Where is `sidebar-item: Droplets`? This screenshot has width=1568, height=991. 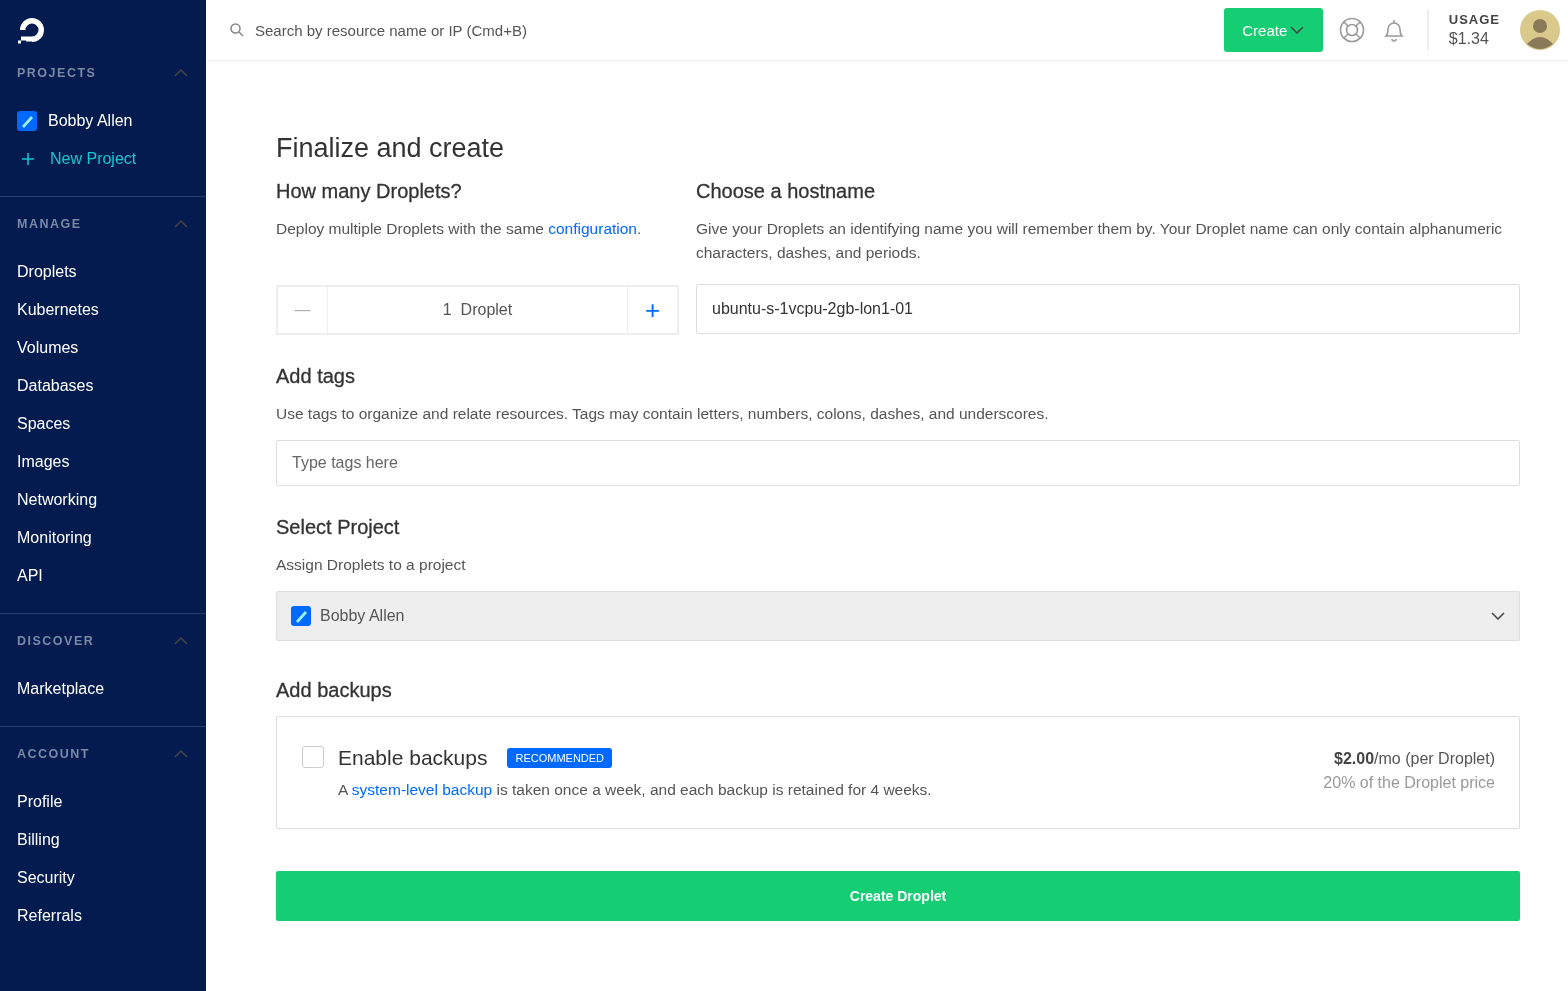
sidebar-item: Droplets is located at coordinates (103, 272).